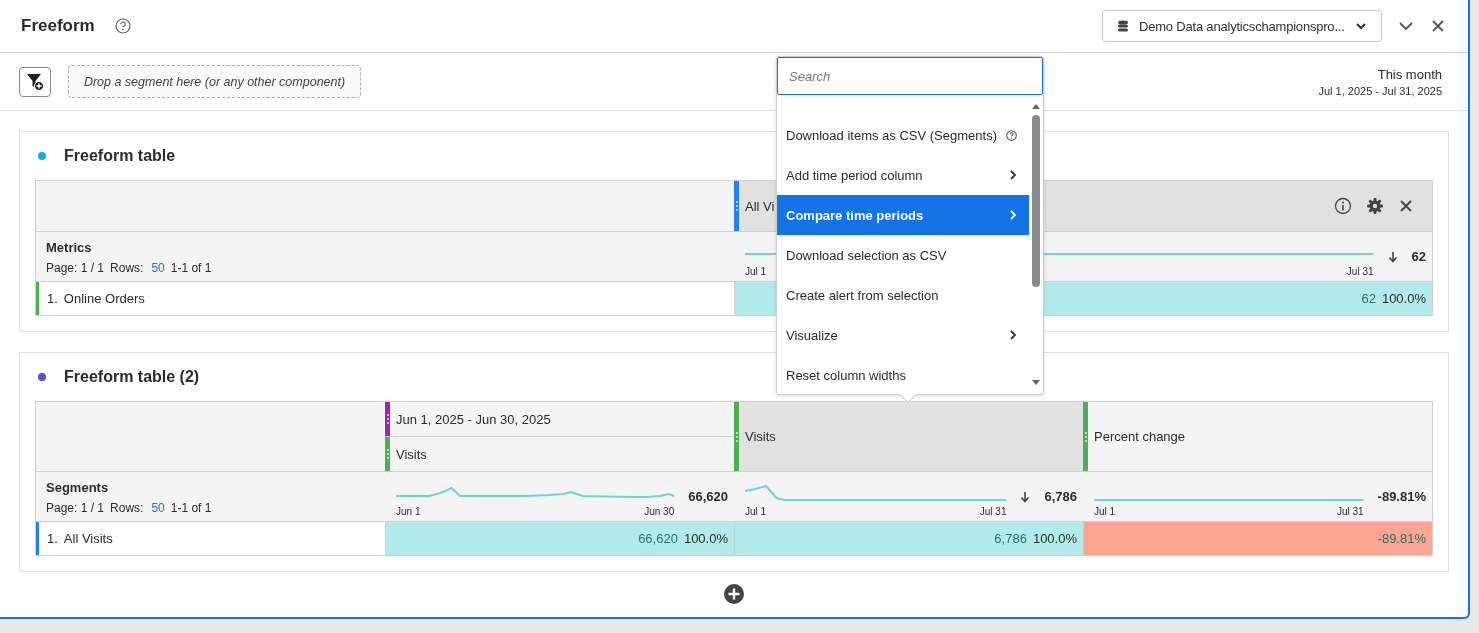 Image resolution: width=1479 pixels, height=633 pixels. Describe the element at coordinates (1375, 206) in the screenshot. I see `settings-icon` at that location.